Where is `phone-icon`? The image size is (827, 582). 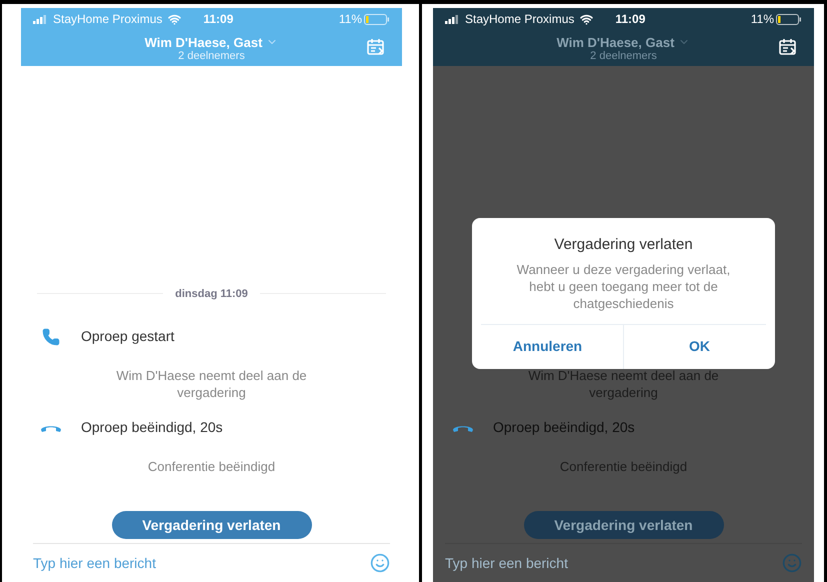
phone-icon is located at coordinates (51, 337).